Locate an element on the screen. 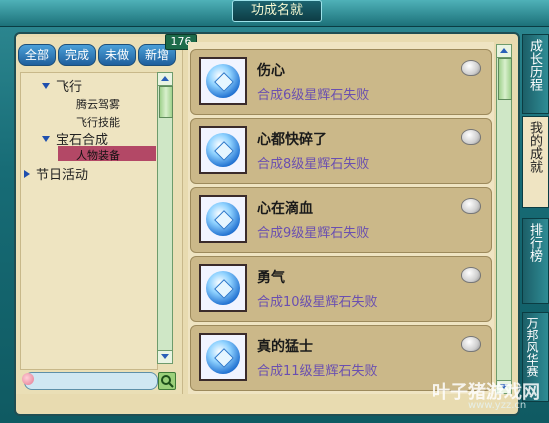 The height and width of the screenshot is (423, 549). side-tab-label: 成长历程 is located at coordinates (534, 65).